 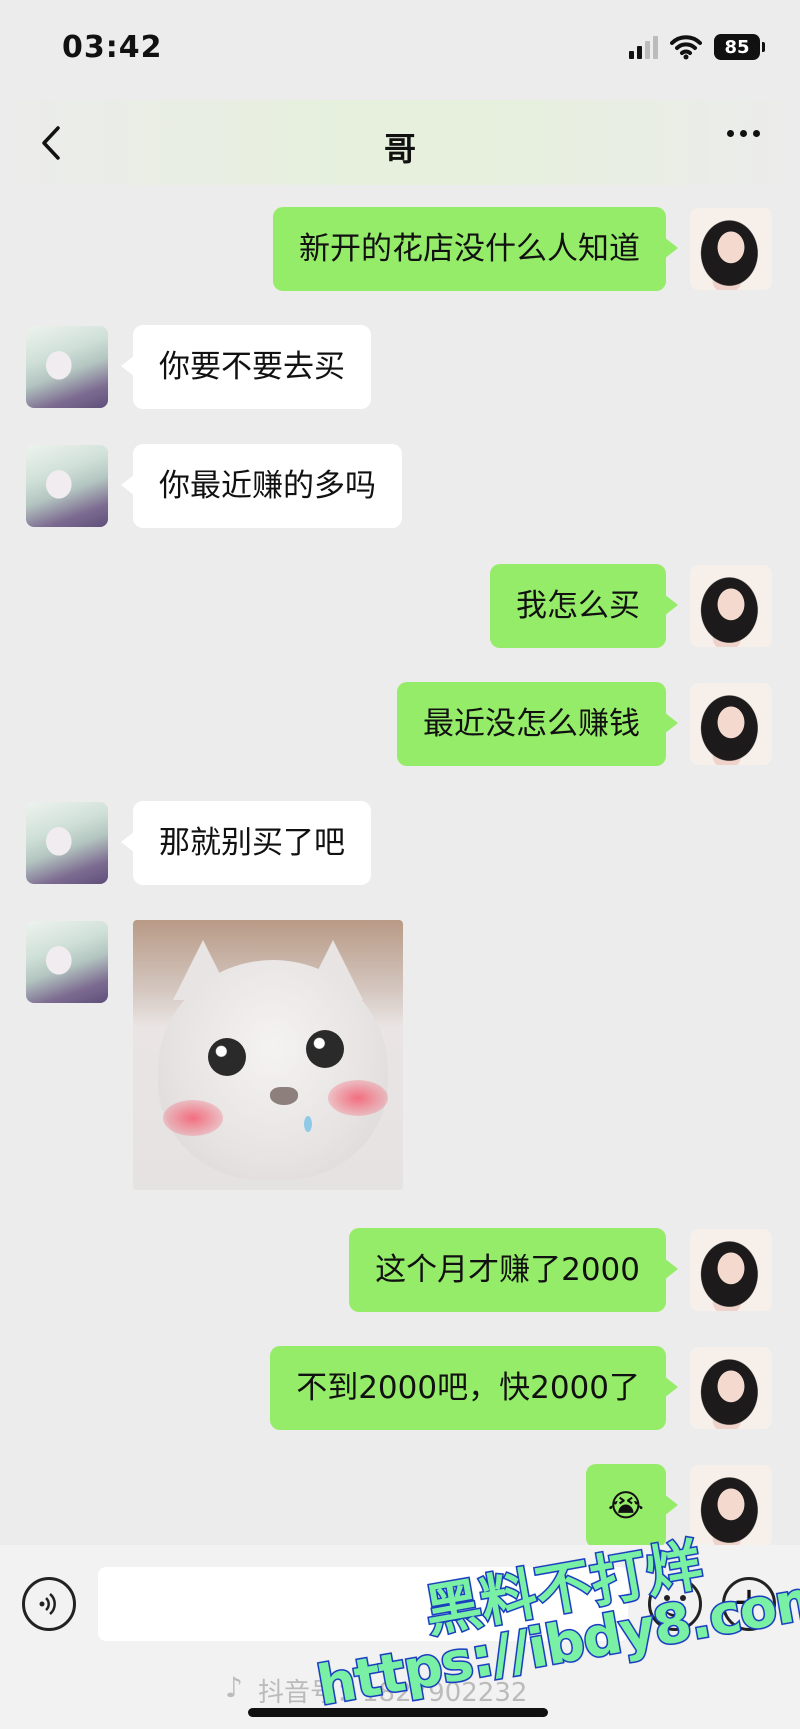 What do you see at coordinates (246, 843) in the screenshot?
I see `received-message-bubble: 那就别买了吧` at bounding box center [246, 843].